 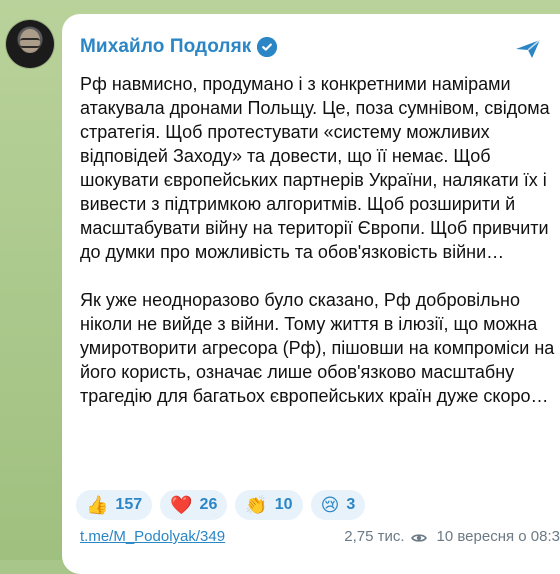 What do you see at coordinates (194, 505) in the screenshot?
I see `reaction-heart: ❤️ 26` at bounding box center [194, 505].